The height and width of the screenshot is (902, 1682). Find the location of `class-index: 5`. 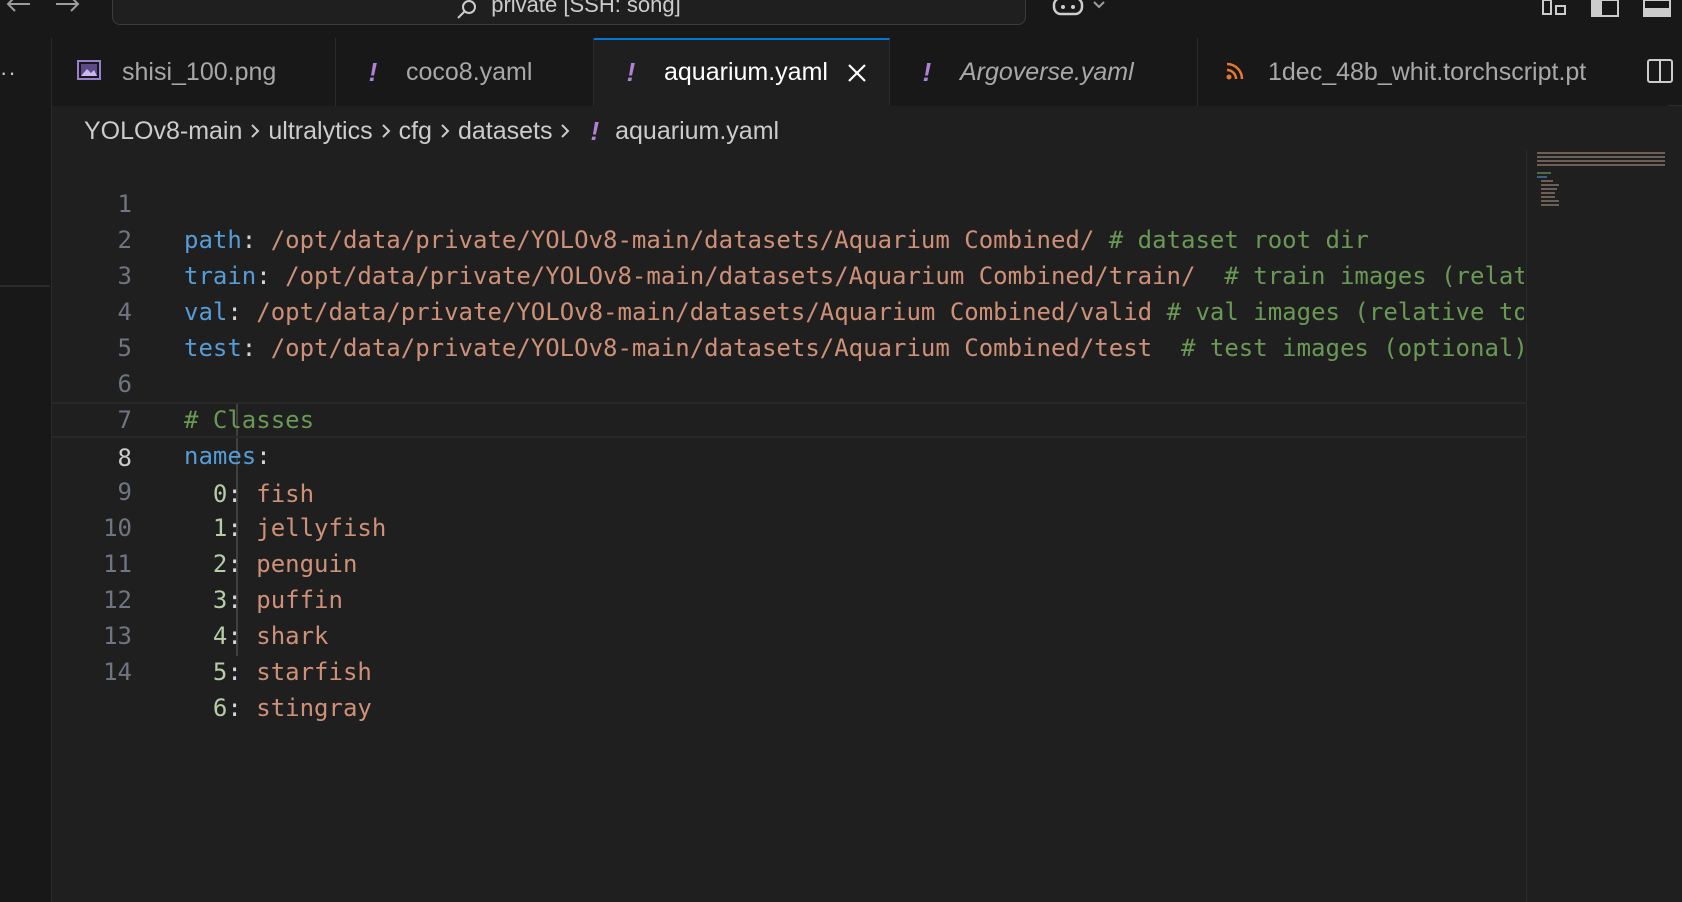

class-index: 5 is located at coordinates (220, 672).